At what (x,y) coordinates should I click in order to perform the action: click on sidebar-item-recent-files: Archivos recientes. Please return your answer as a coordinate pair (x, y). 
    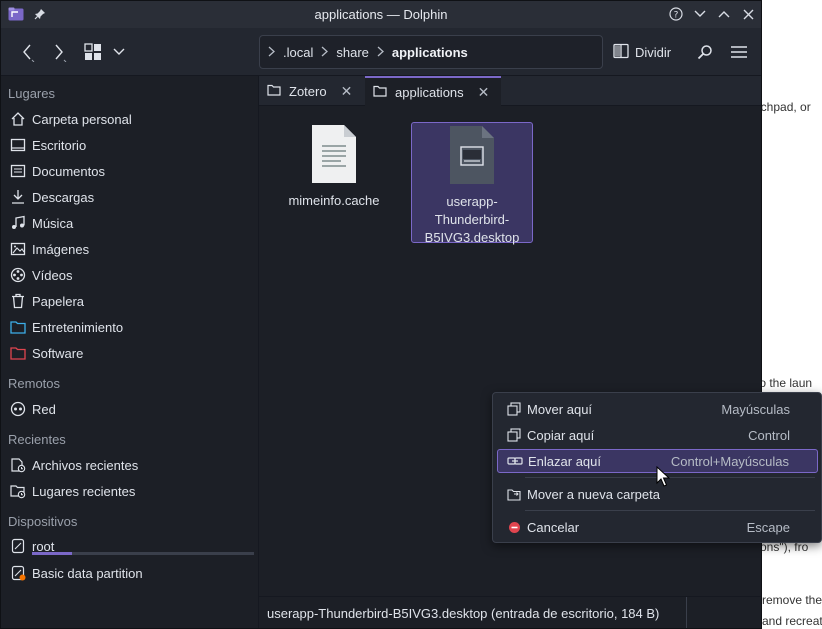
    Looking at the image, I should click on (129, 465).